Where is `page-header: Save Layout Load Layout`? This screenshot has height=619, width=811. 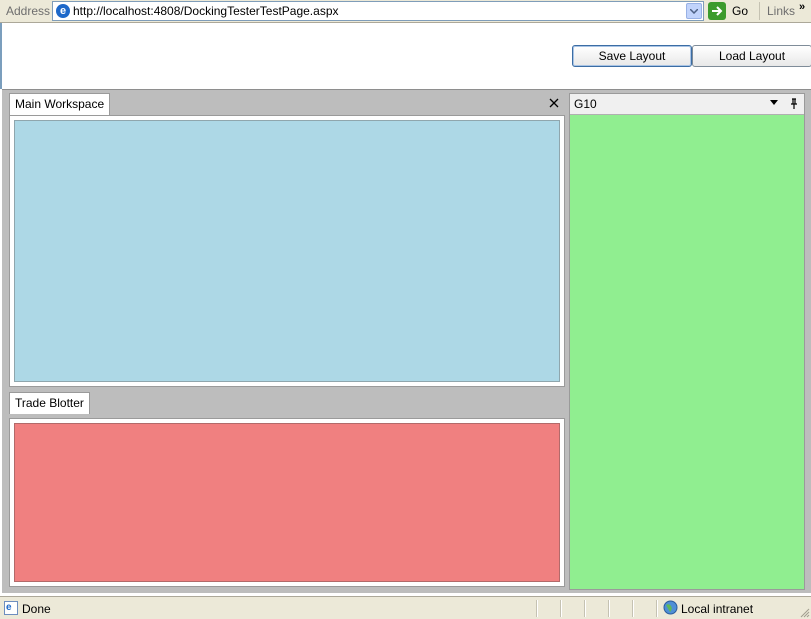 page-header: Save Layout Load Layout is located at coordinates (405, 56).